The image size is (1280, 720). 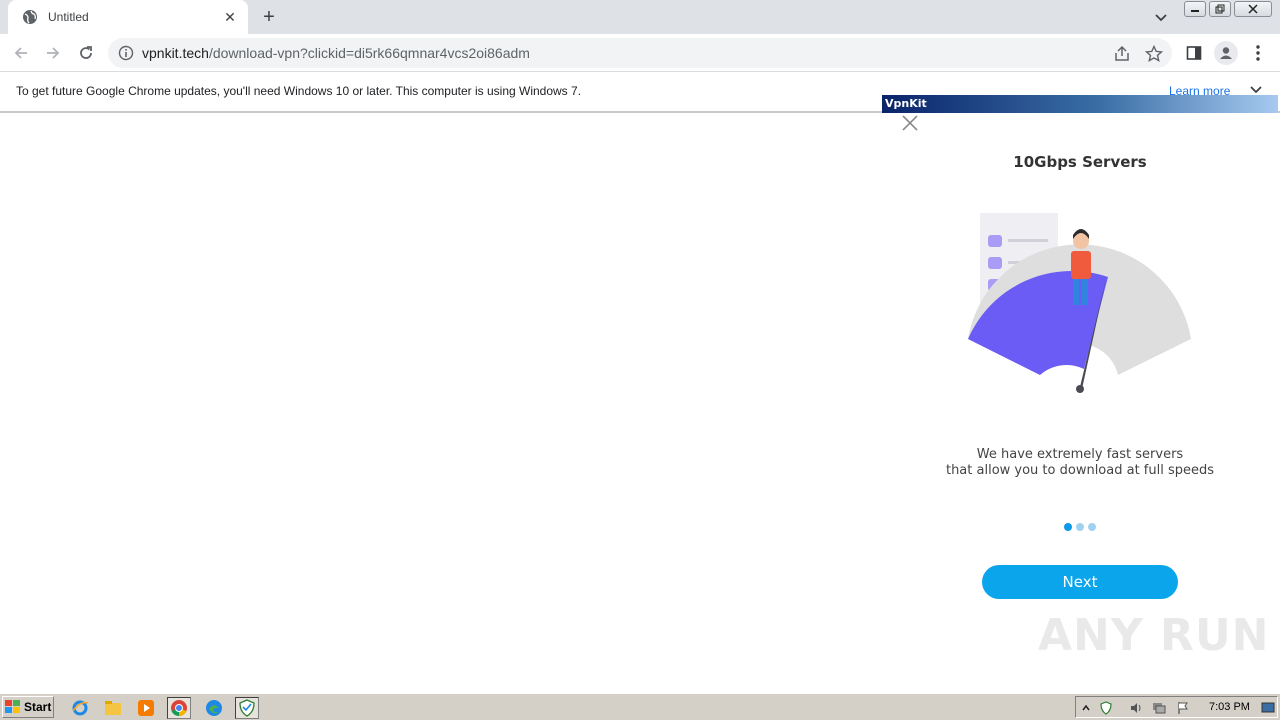 What do you see at coordinates (13, 707) in the screenshot?
I see `windows-logo-icon` at bounding box center [13, 707].